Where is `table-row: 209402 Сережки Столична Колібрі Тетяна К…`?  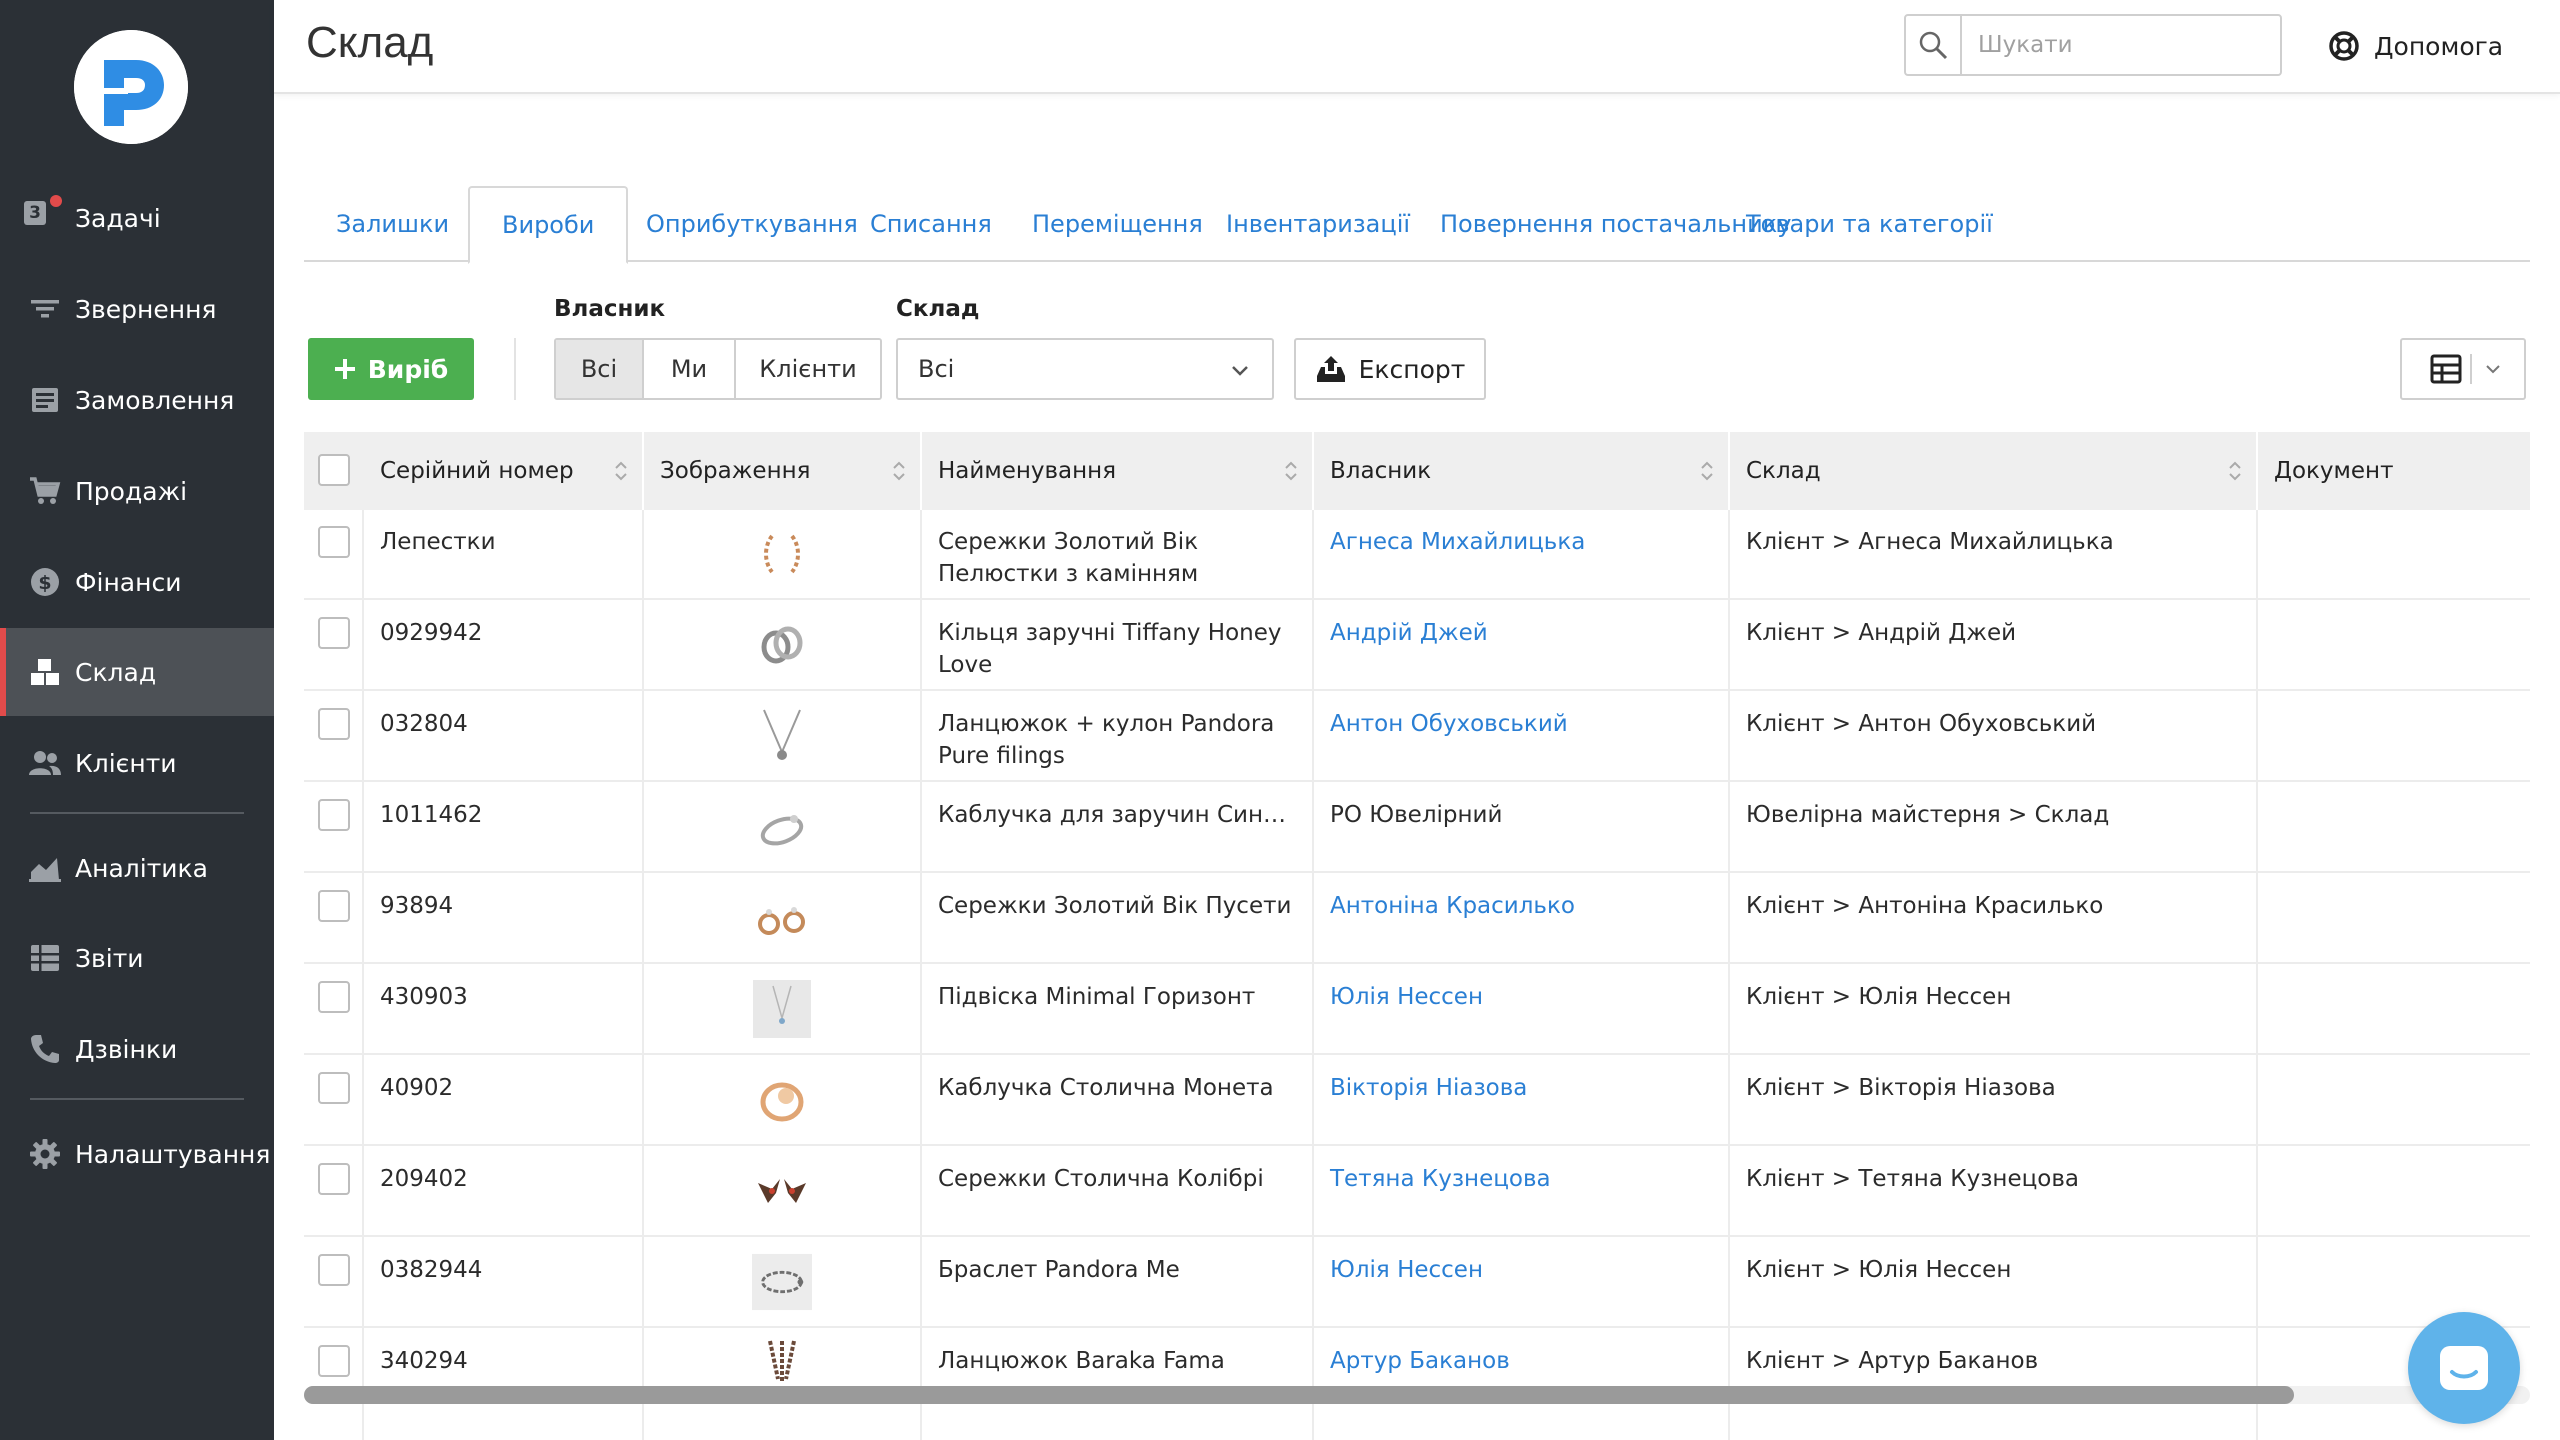 table-row: 209402 Сережки Столична Колібрі Тетяна К… is located at coordinates (1417, 1192).